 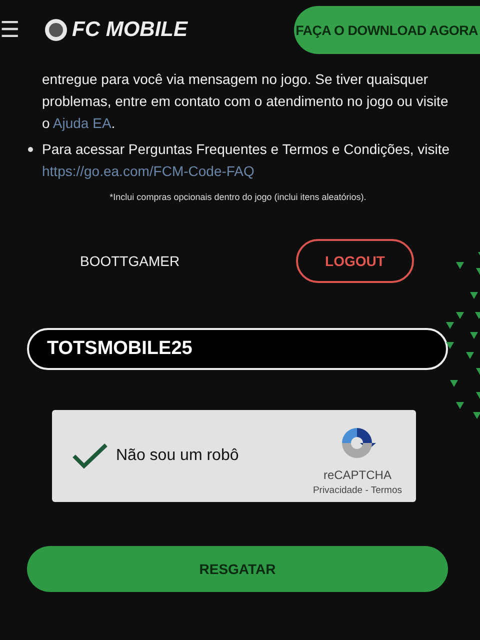 I want to click on intro-paragraph: entregue para você via mensagem no jogo. Se tiver quaisquer problemas, entre em contato com o atendimento no jogo ou visite o Ajuda EA., so click(x=246, y=101).